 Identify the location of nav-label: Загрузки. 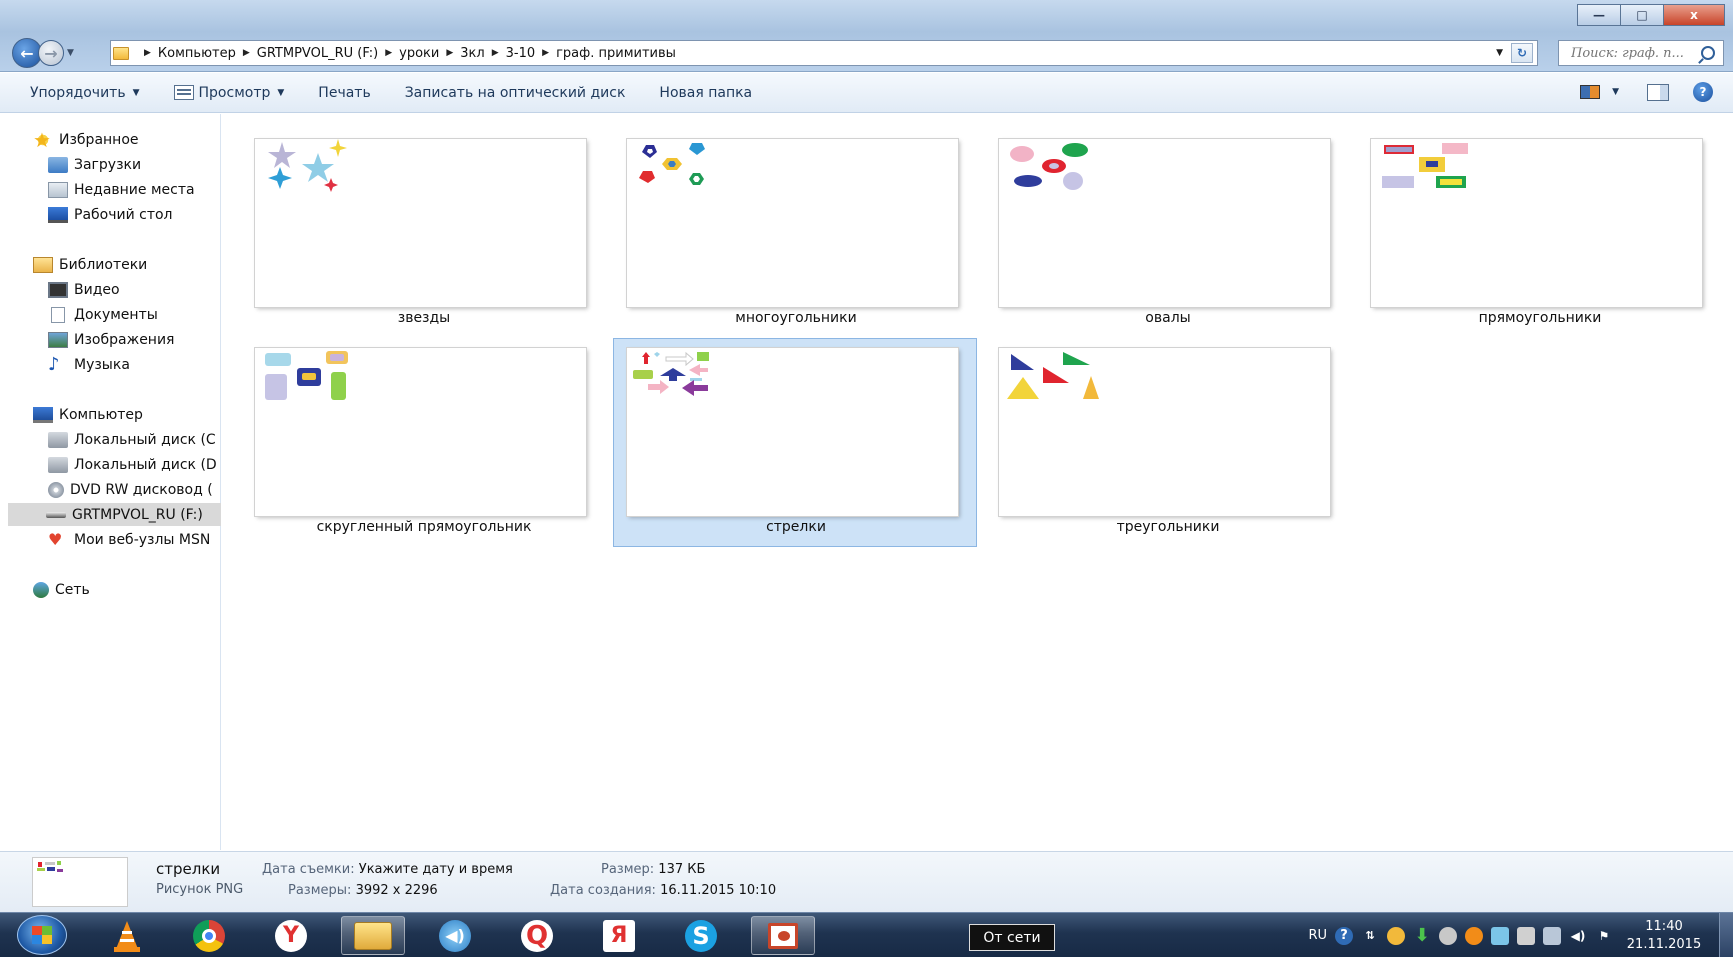
(108, 164).